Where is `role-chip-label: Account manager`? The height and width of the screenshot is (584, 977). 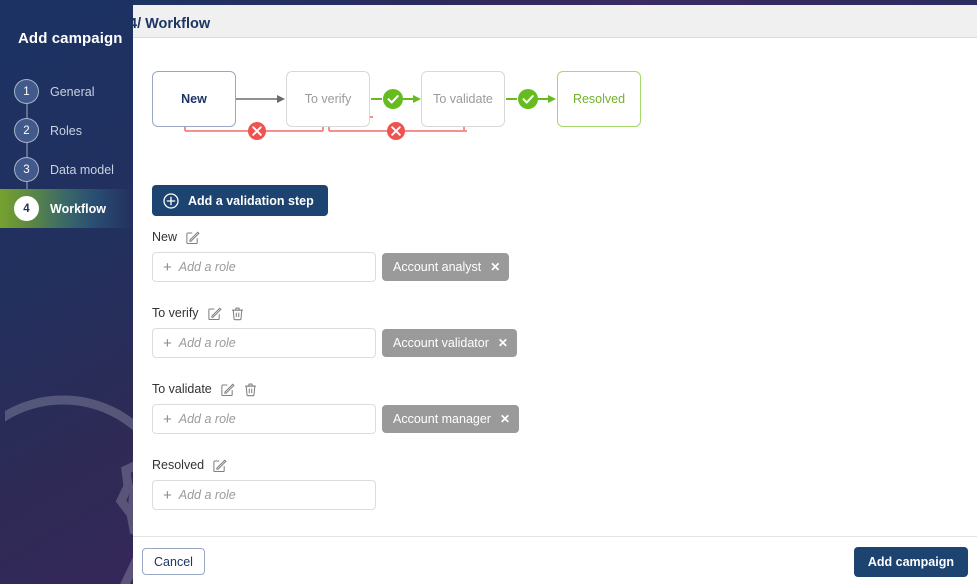 role-chip-label: Account manager is located at coordinates (442, 419).